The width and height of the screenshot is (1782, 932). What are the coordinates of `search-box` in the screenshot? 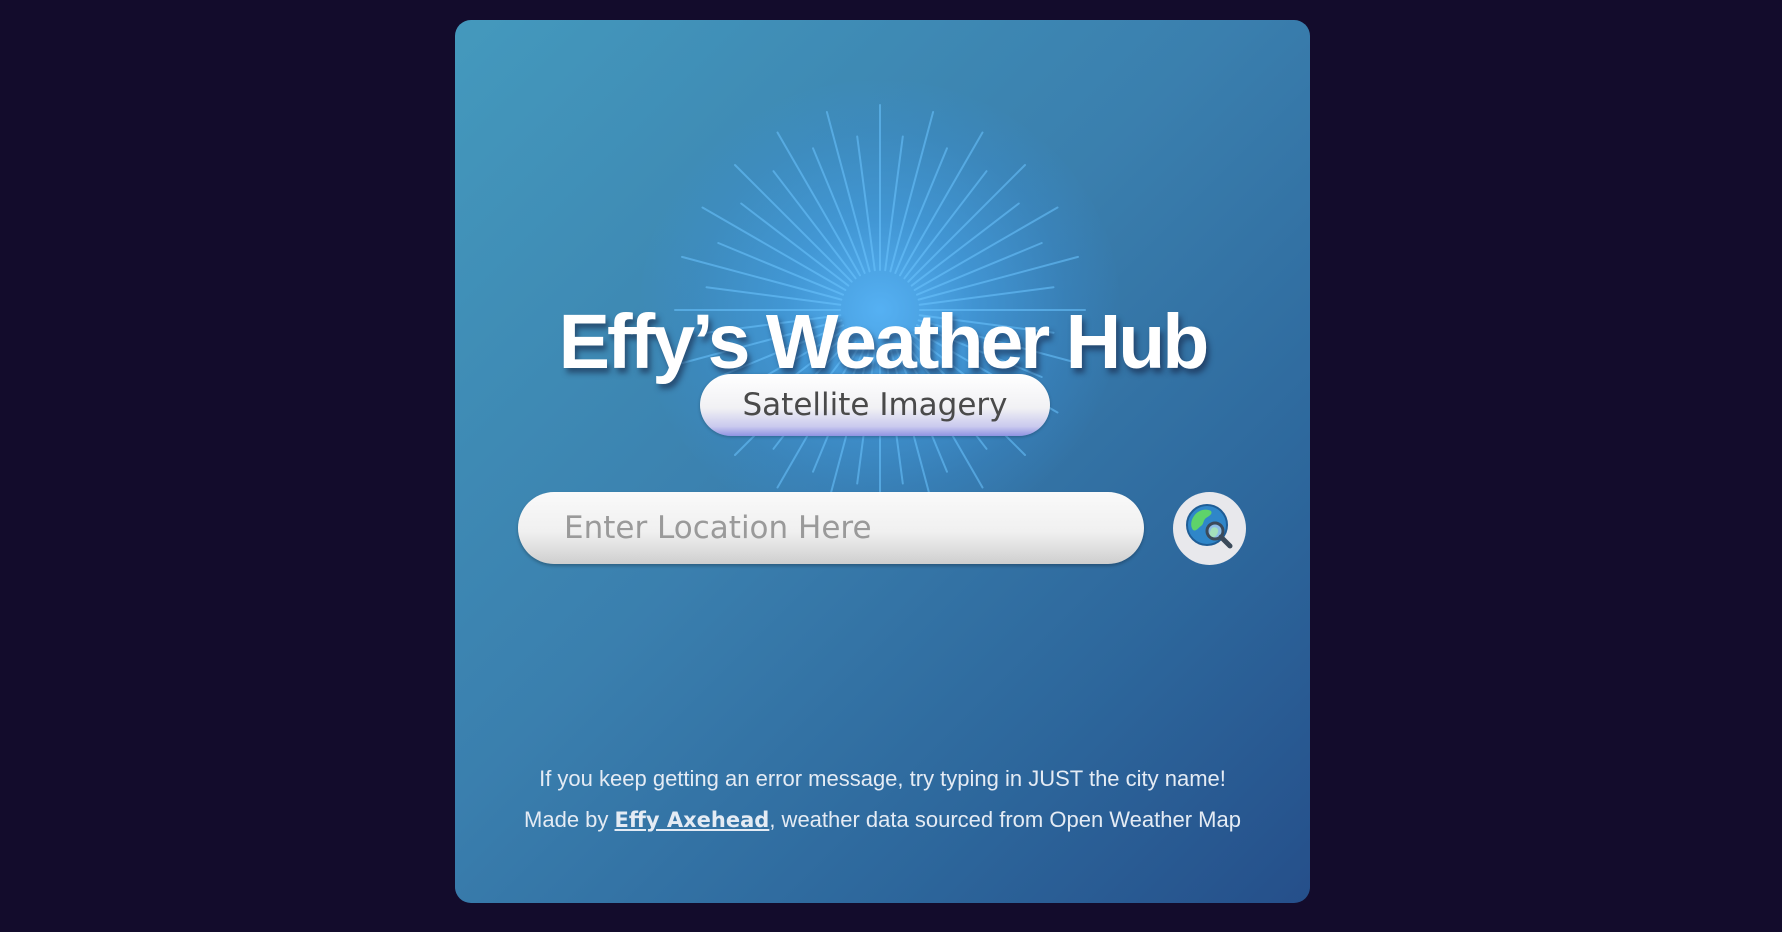 It's located at (831, 528).